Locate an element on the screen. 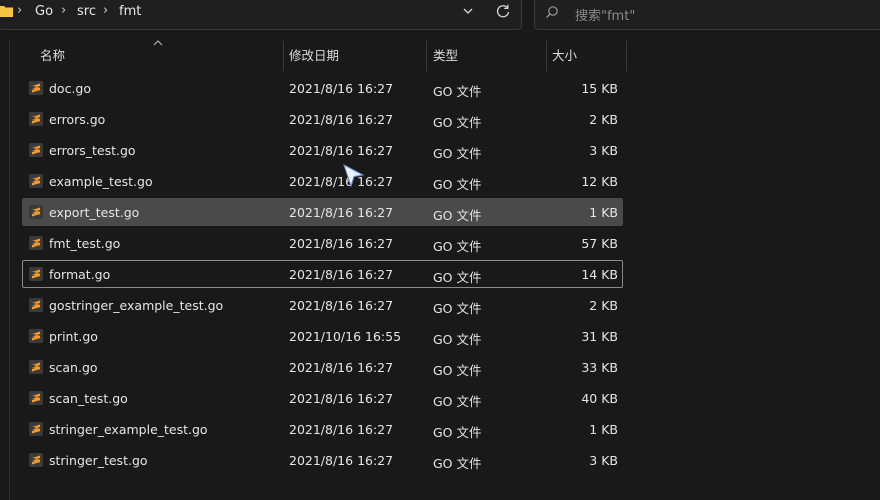  column-header-type: 类型 is located at coordinates (445, 56).